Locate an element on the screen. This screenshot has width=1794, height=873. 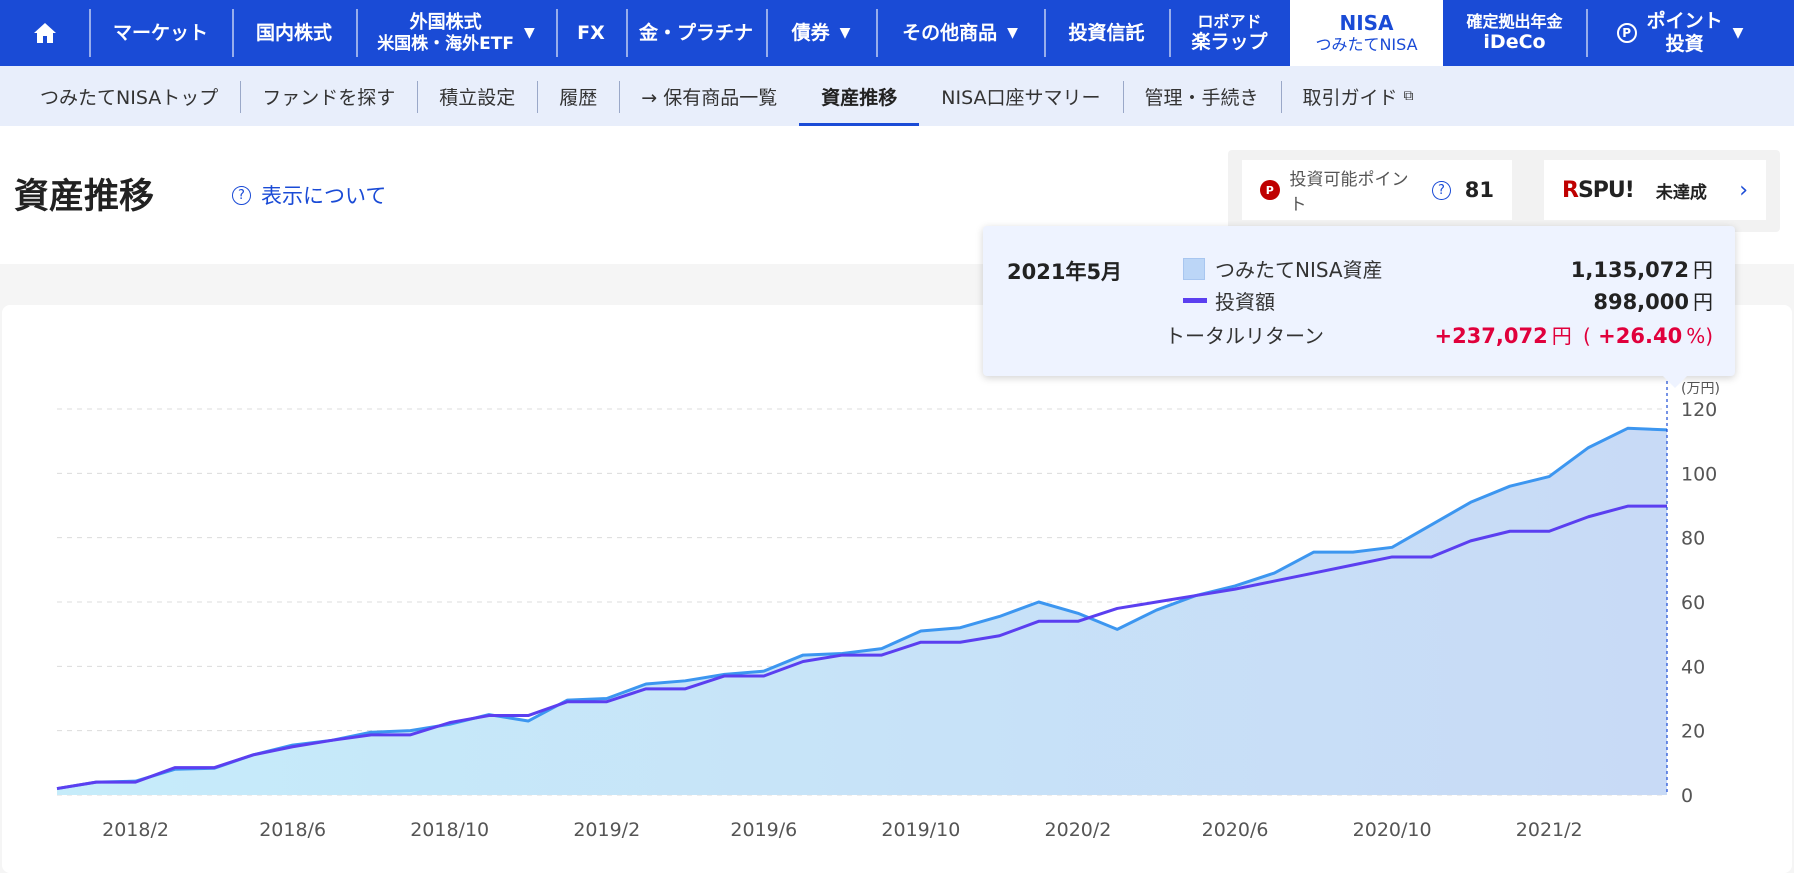
nav-foreign-label: 外国株式 米国株・海外ETF is located at coordinates (445, 33).